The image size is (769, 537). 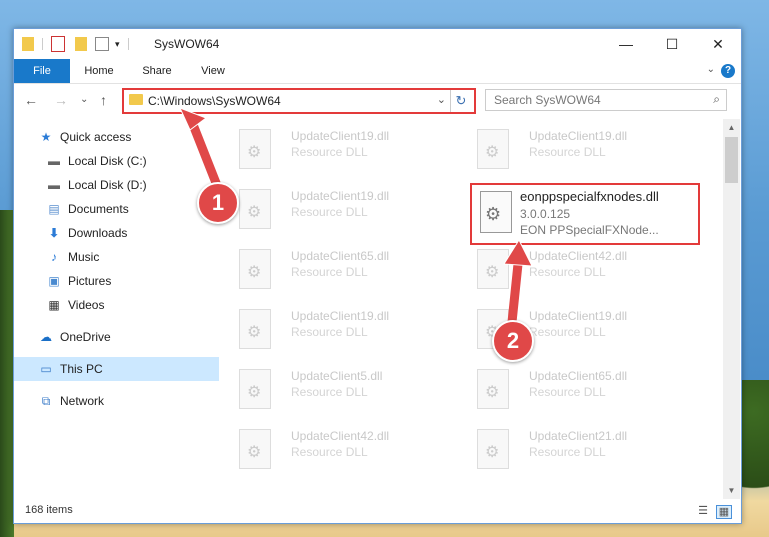 What do you see at coordinates (123, 337) in the screenshot?
I see `sidebar-item-onedrive: ☁ OneDrive` at bounding box center [123, 337].